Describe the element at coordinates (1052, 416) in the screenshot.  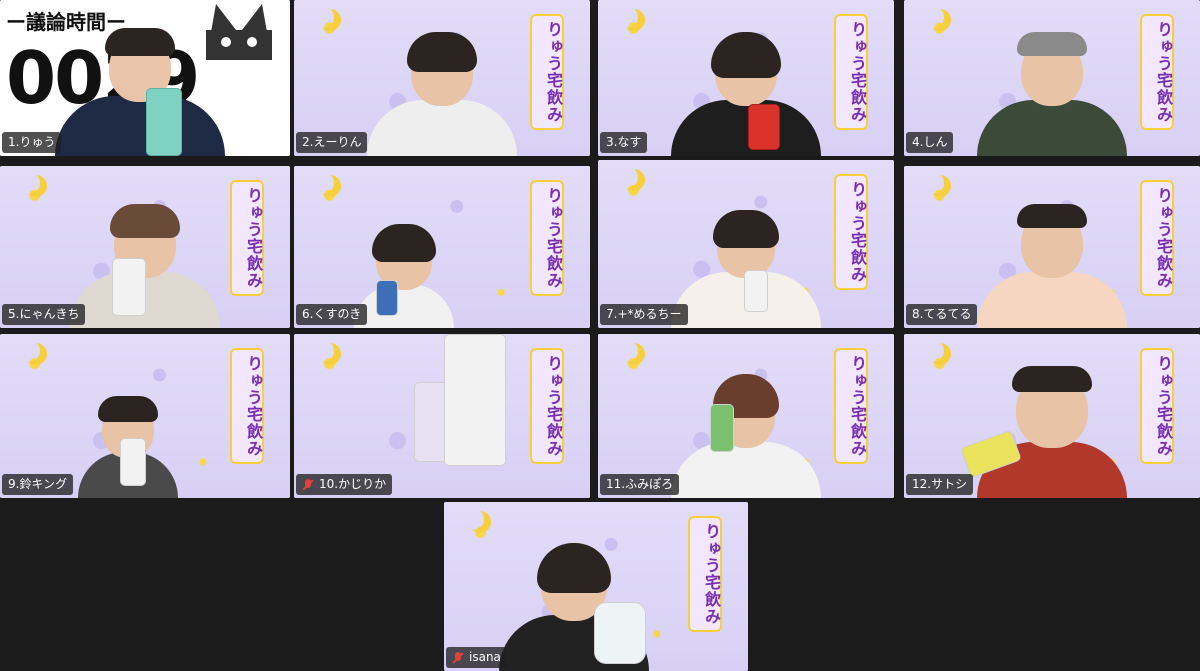
I see `video-tile-12: りゅう宅飲み 12.サトシ` at that location.